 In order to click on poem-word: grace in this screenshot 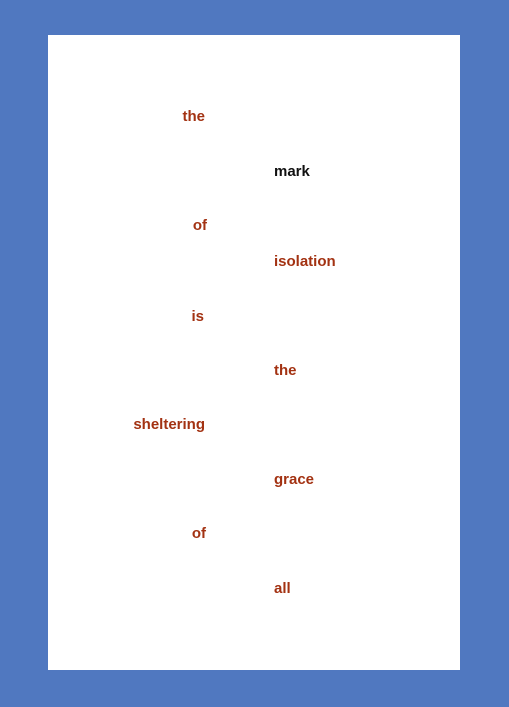, I will do `click(294, 479)`.